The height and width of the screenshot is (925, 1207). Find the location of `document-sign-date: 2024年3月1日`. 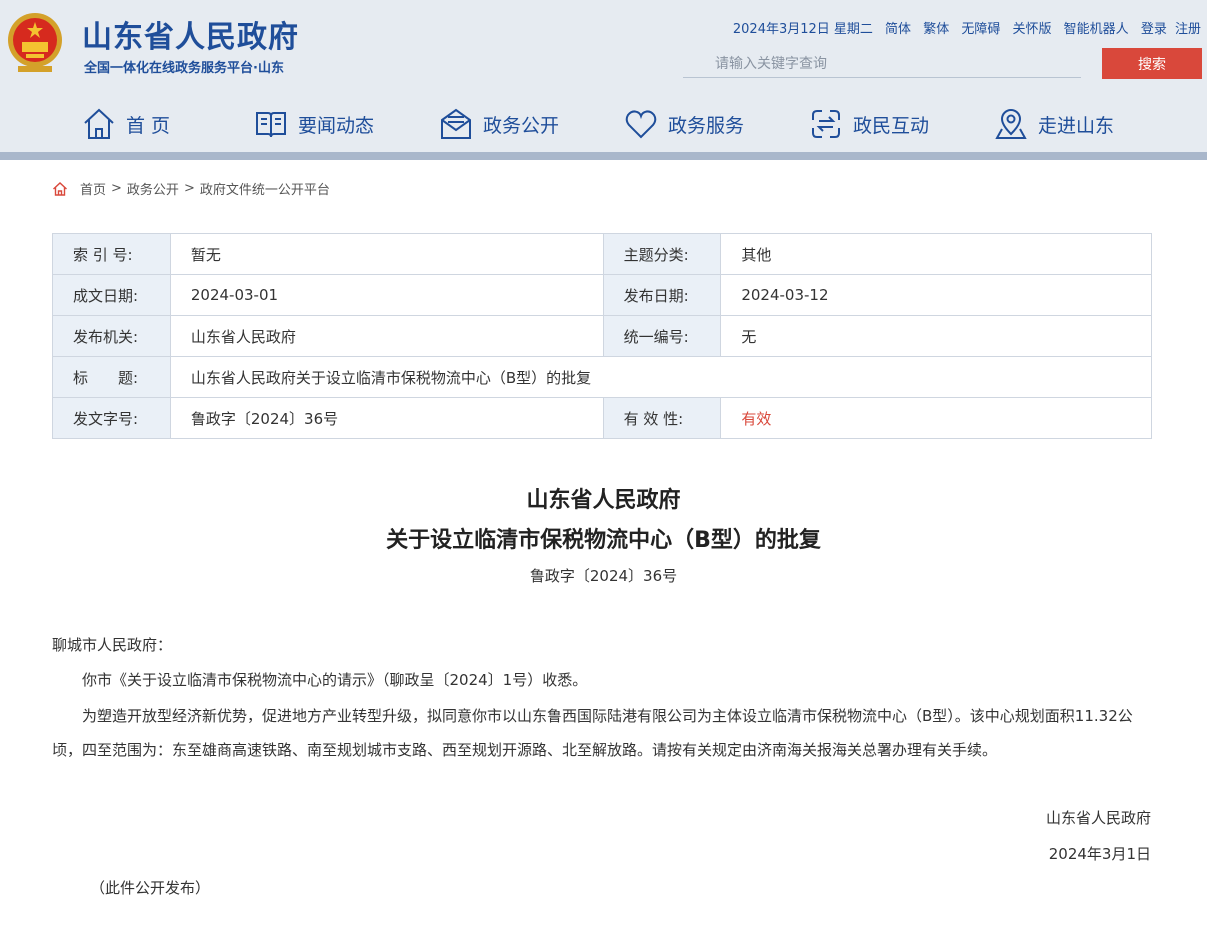

document-sign-date: 2024年3月1日 is located at coordinates (1099, 854).